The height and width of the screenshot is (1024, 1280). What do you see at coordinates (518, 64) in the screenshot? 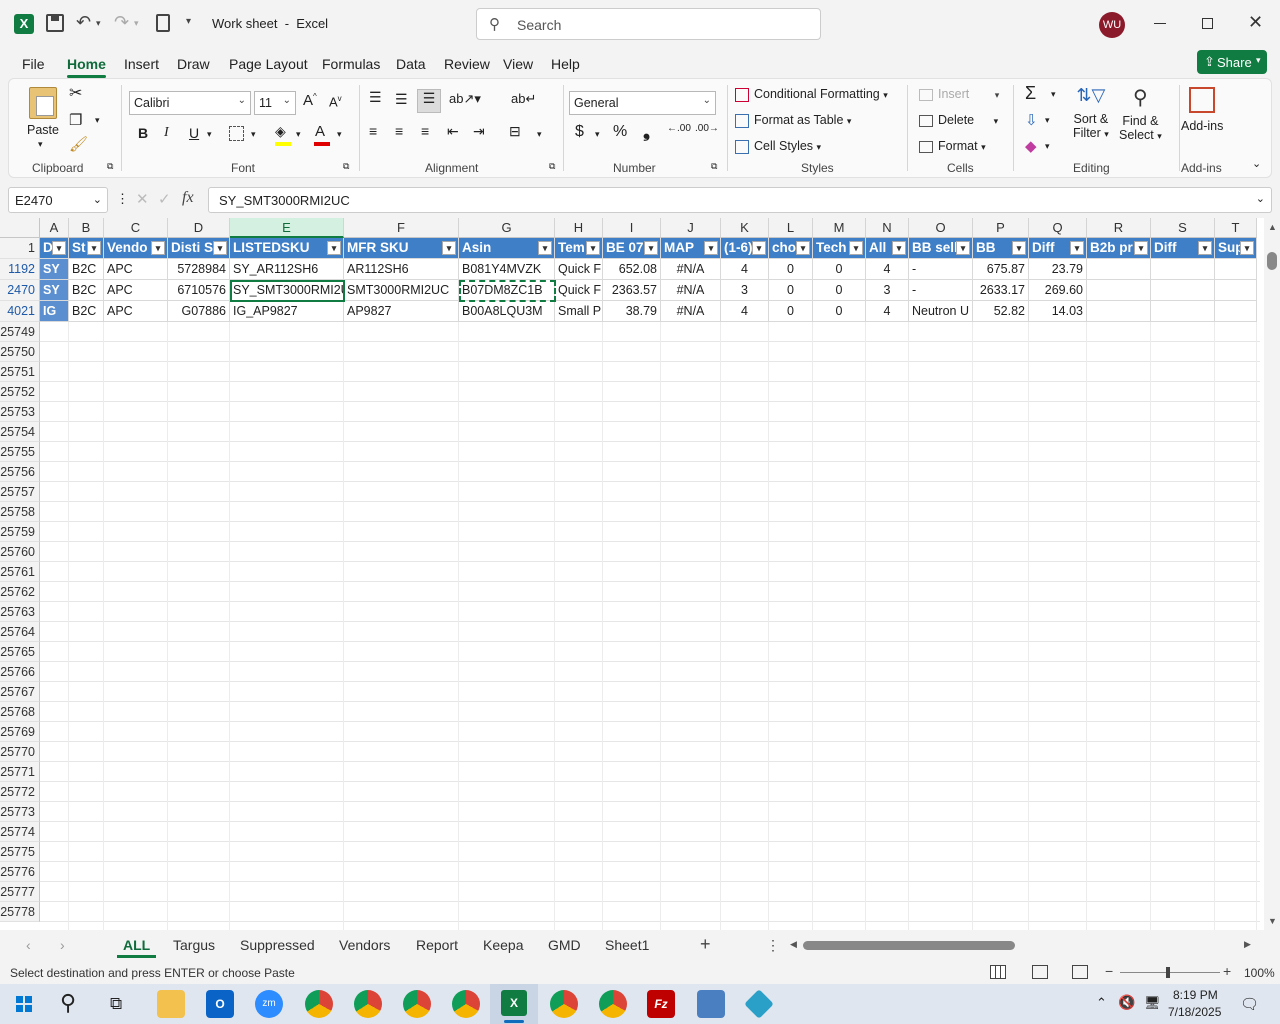
I see `tab-view: View` at bounding box center [518, 64].